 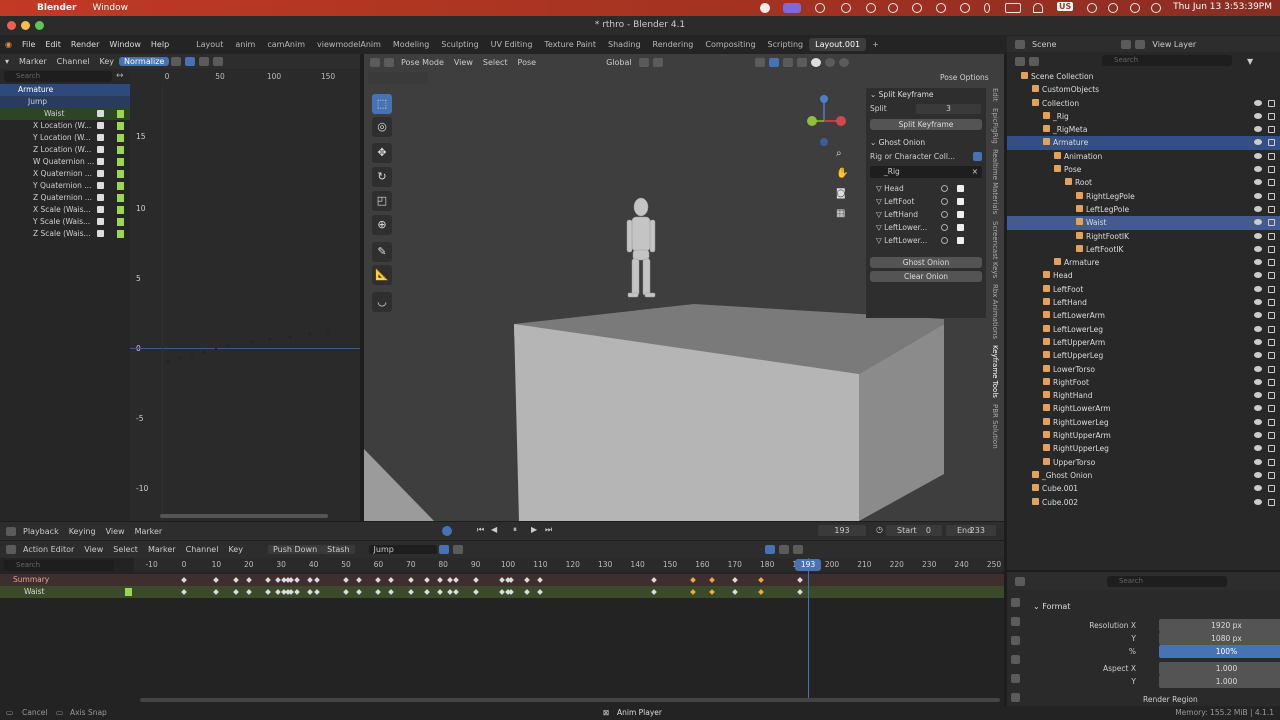 I want to click on sidebar-tab-screencast-keys: Screencast Keys, so click(x=995, y=249).